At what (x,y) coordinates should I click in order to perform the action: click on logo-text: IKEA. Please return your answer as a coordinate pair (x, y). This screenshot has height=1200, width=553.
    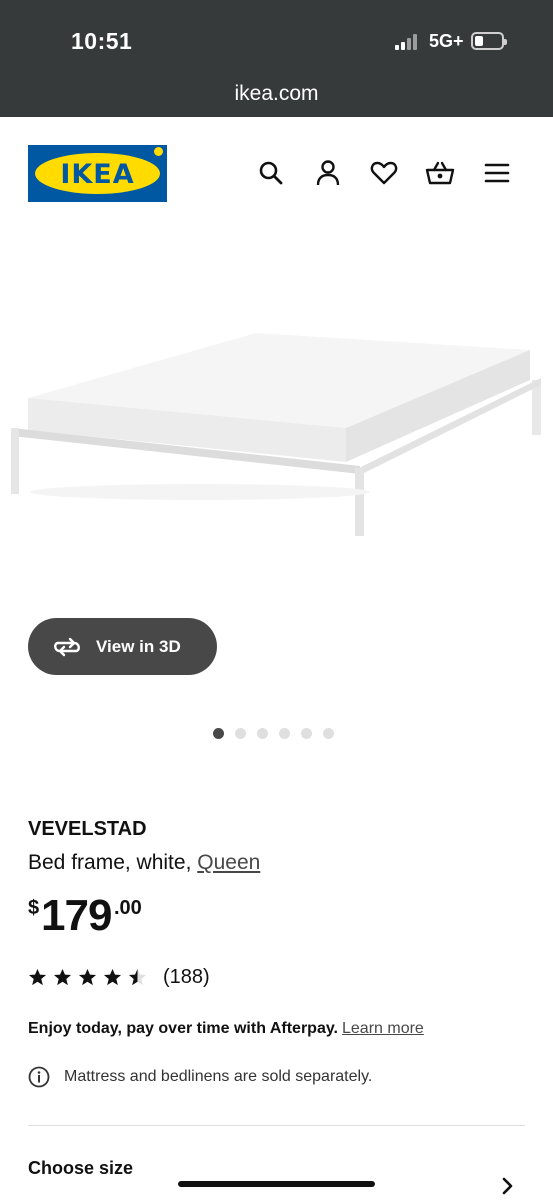
    Looking at the image, I should click on (97, 174).